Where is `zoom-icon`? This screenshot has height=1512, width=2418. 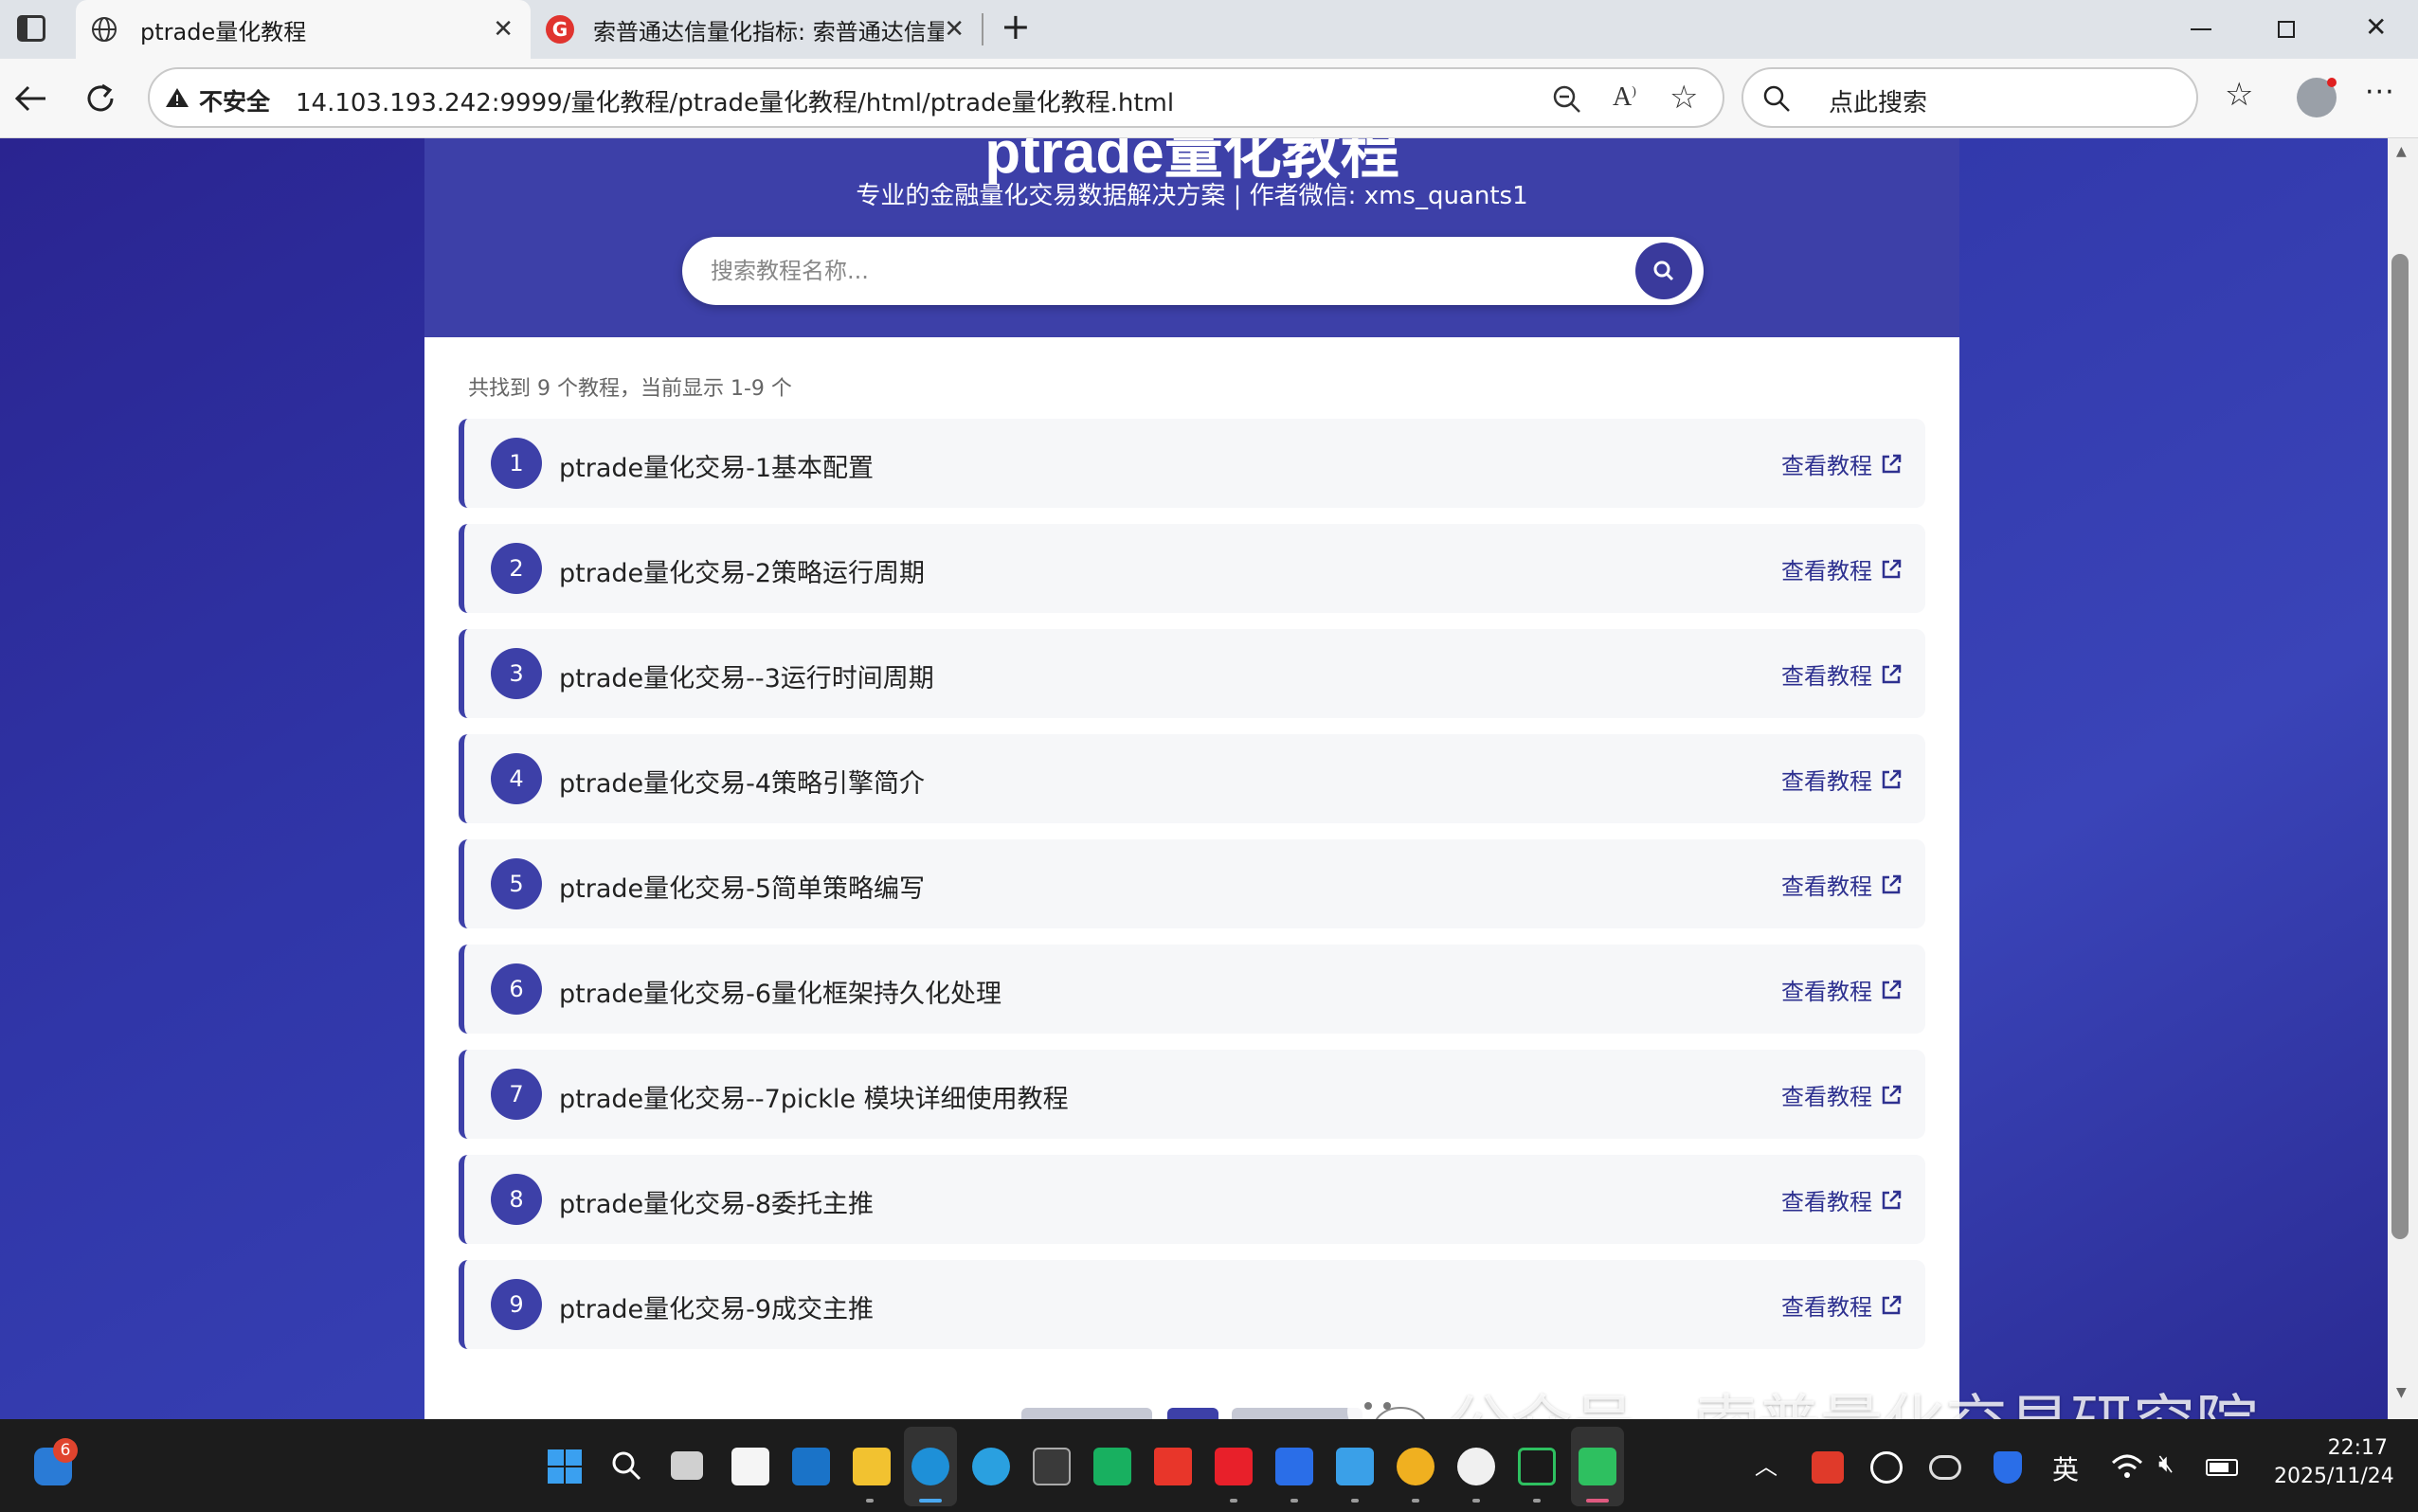
zoom-icon is located at coordinates (1567, 99).